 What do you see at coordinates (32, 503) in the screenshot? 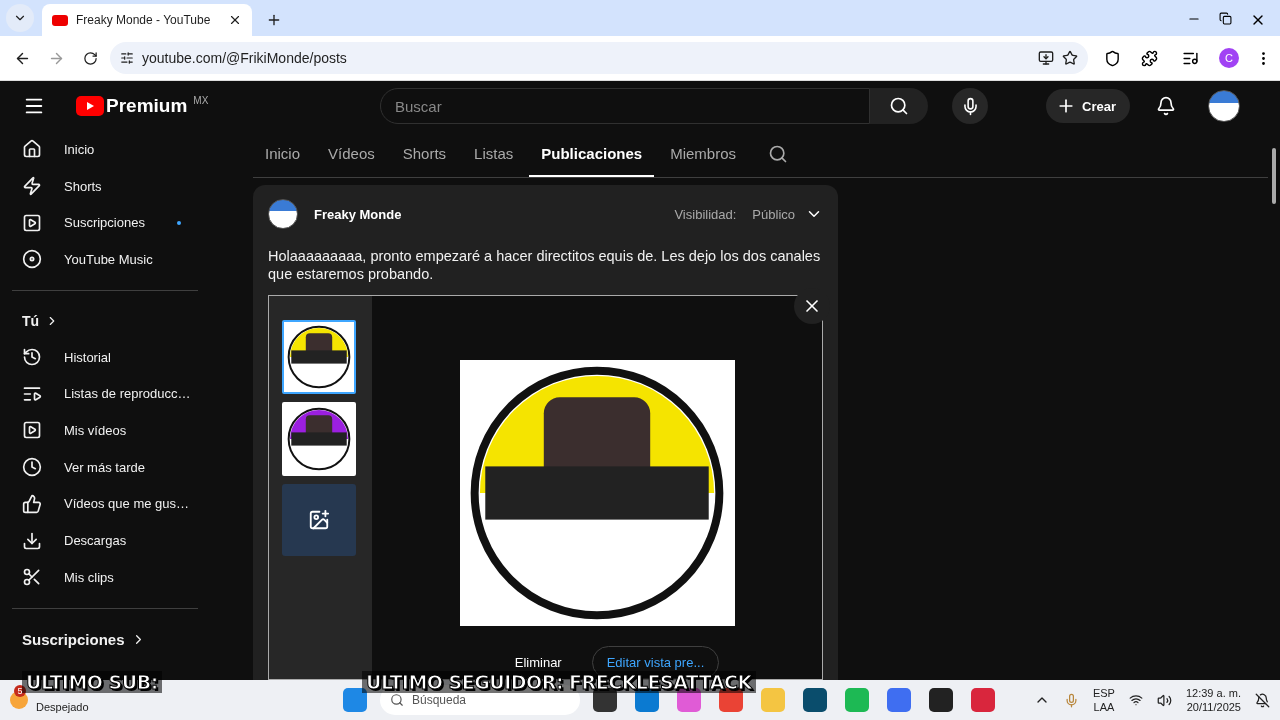
I see `thumbs-up-icon` at bounding box center [32, 503].